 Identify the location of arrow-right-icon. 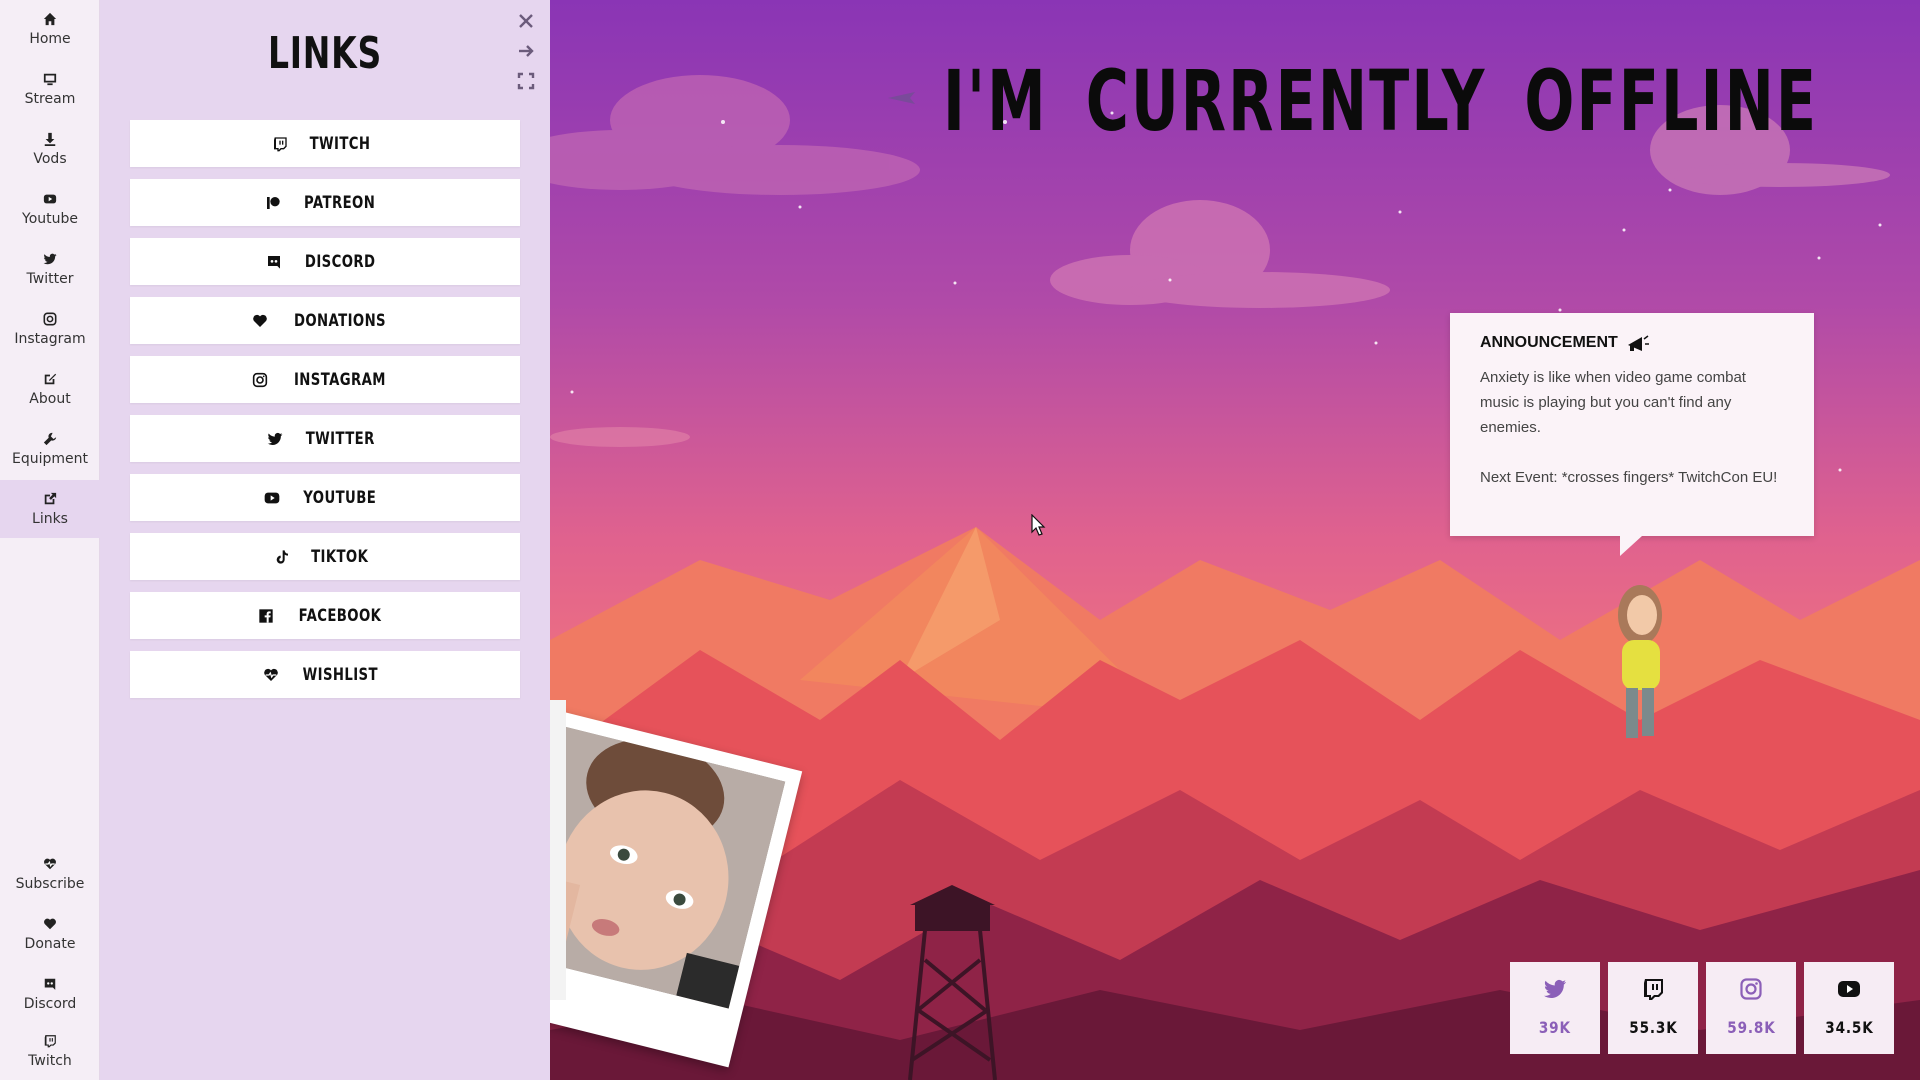
(526, 51).